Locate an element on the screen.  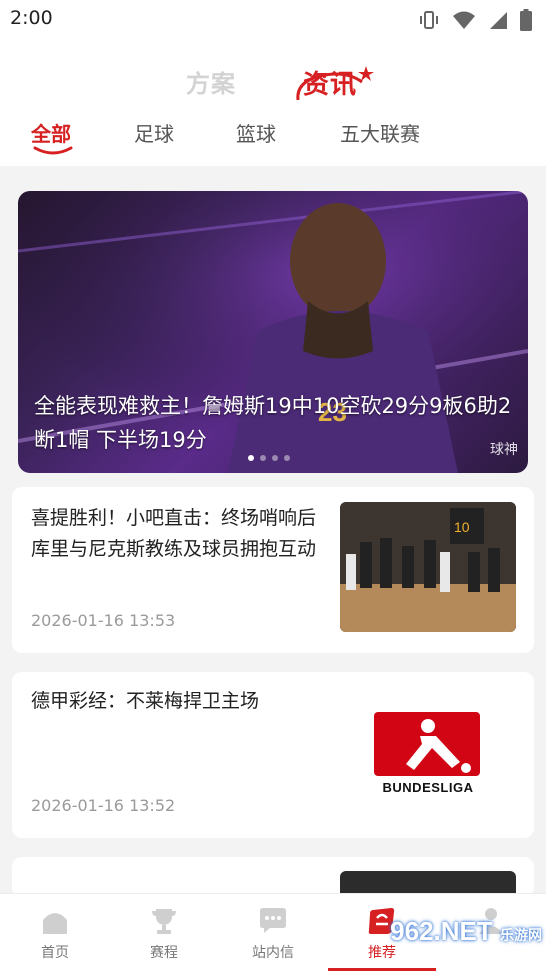
nav-label: 站内信 is located at coordinates (273, 953).